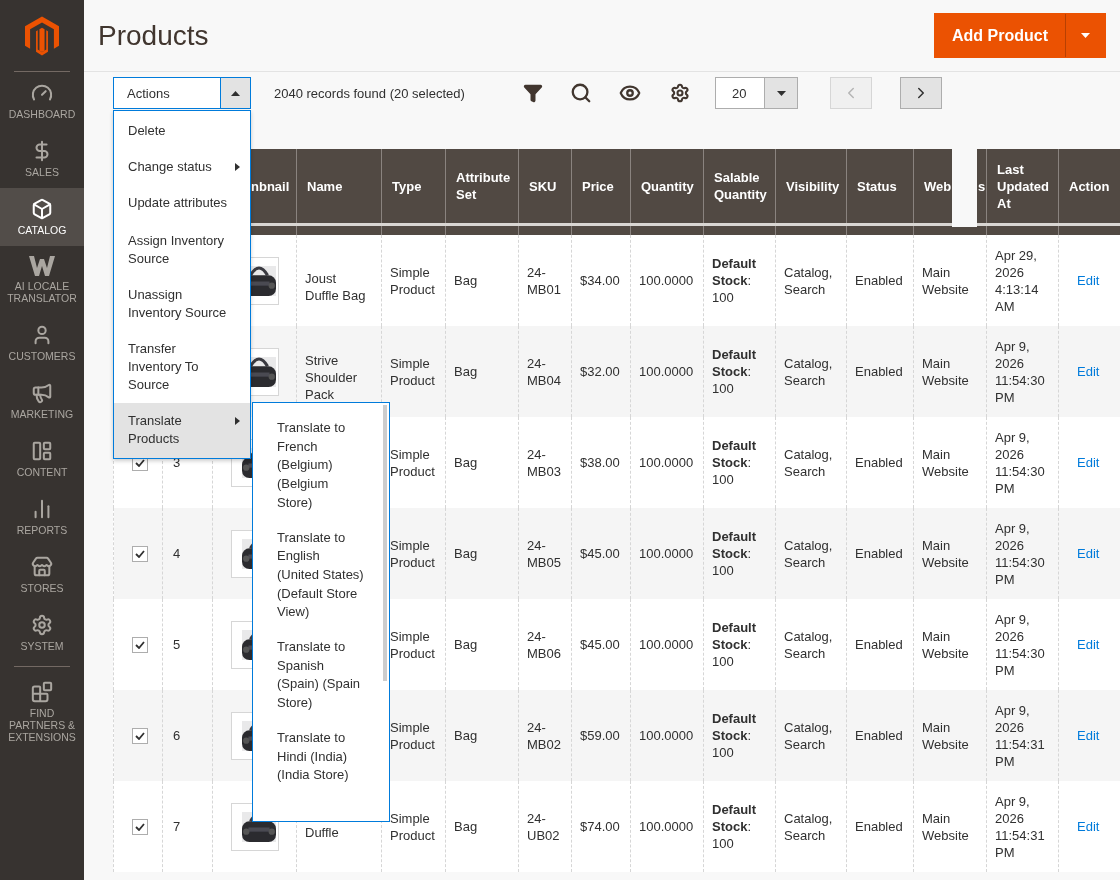  What do you see at coordinates (601, 826) in the screenshot?
I see `table-cell: $74.00` at bounding box center [601, 826].